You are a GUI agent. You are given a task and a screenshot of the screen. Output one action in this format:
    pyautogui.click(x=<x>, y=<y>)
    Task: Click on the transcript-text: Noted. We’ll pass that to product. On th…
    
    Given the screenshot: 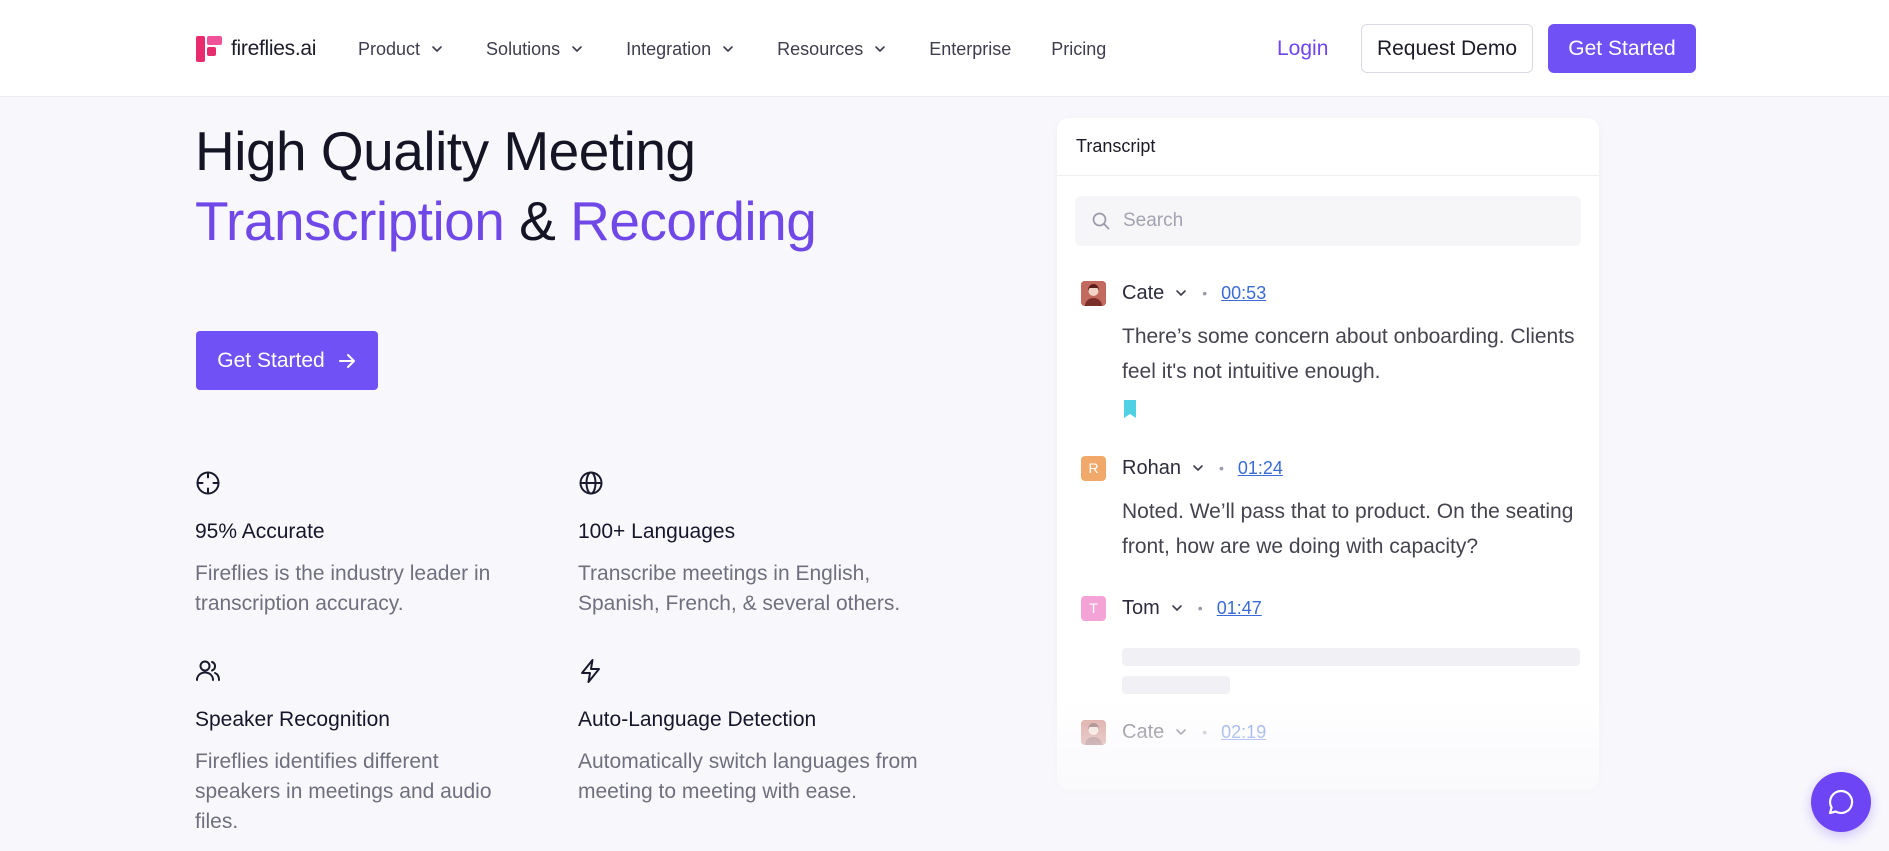 What is the action you would take?
    pyautogui.click(x=1348, y=529)
    